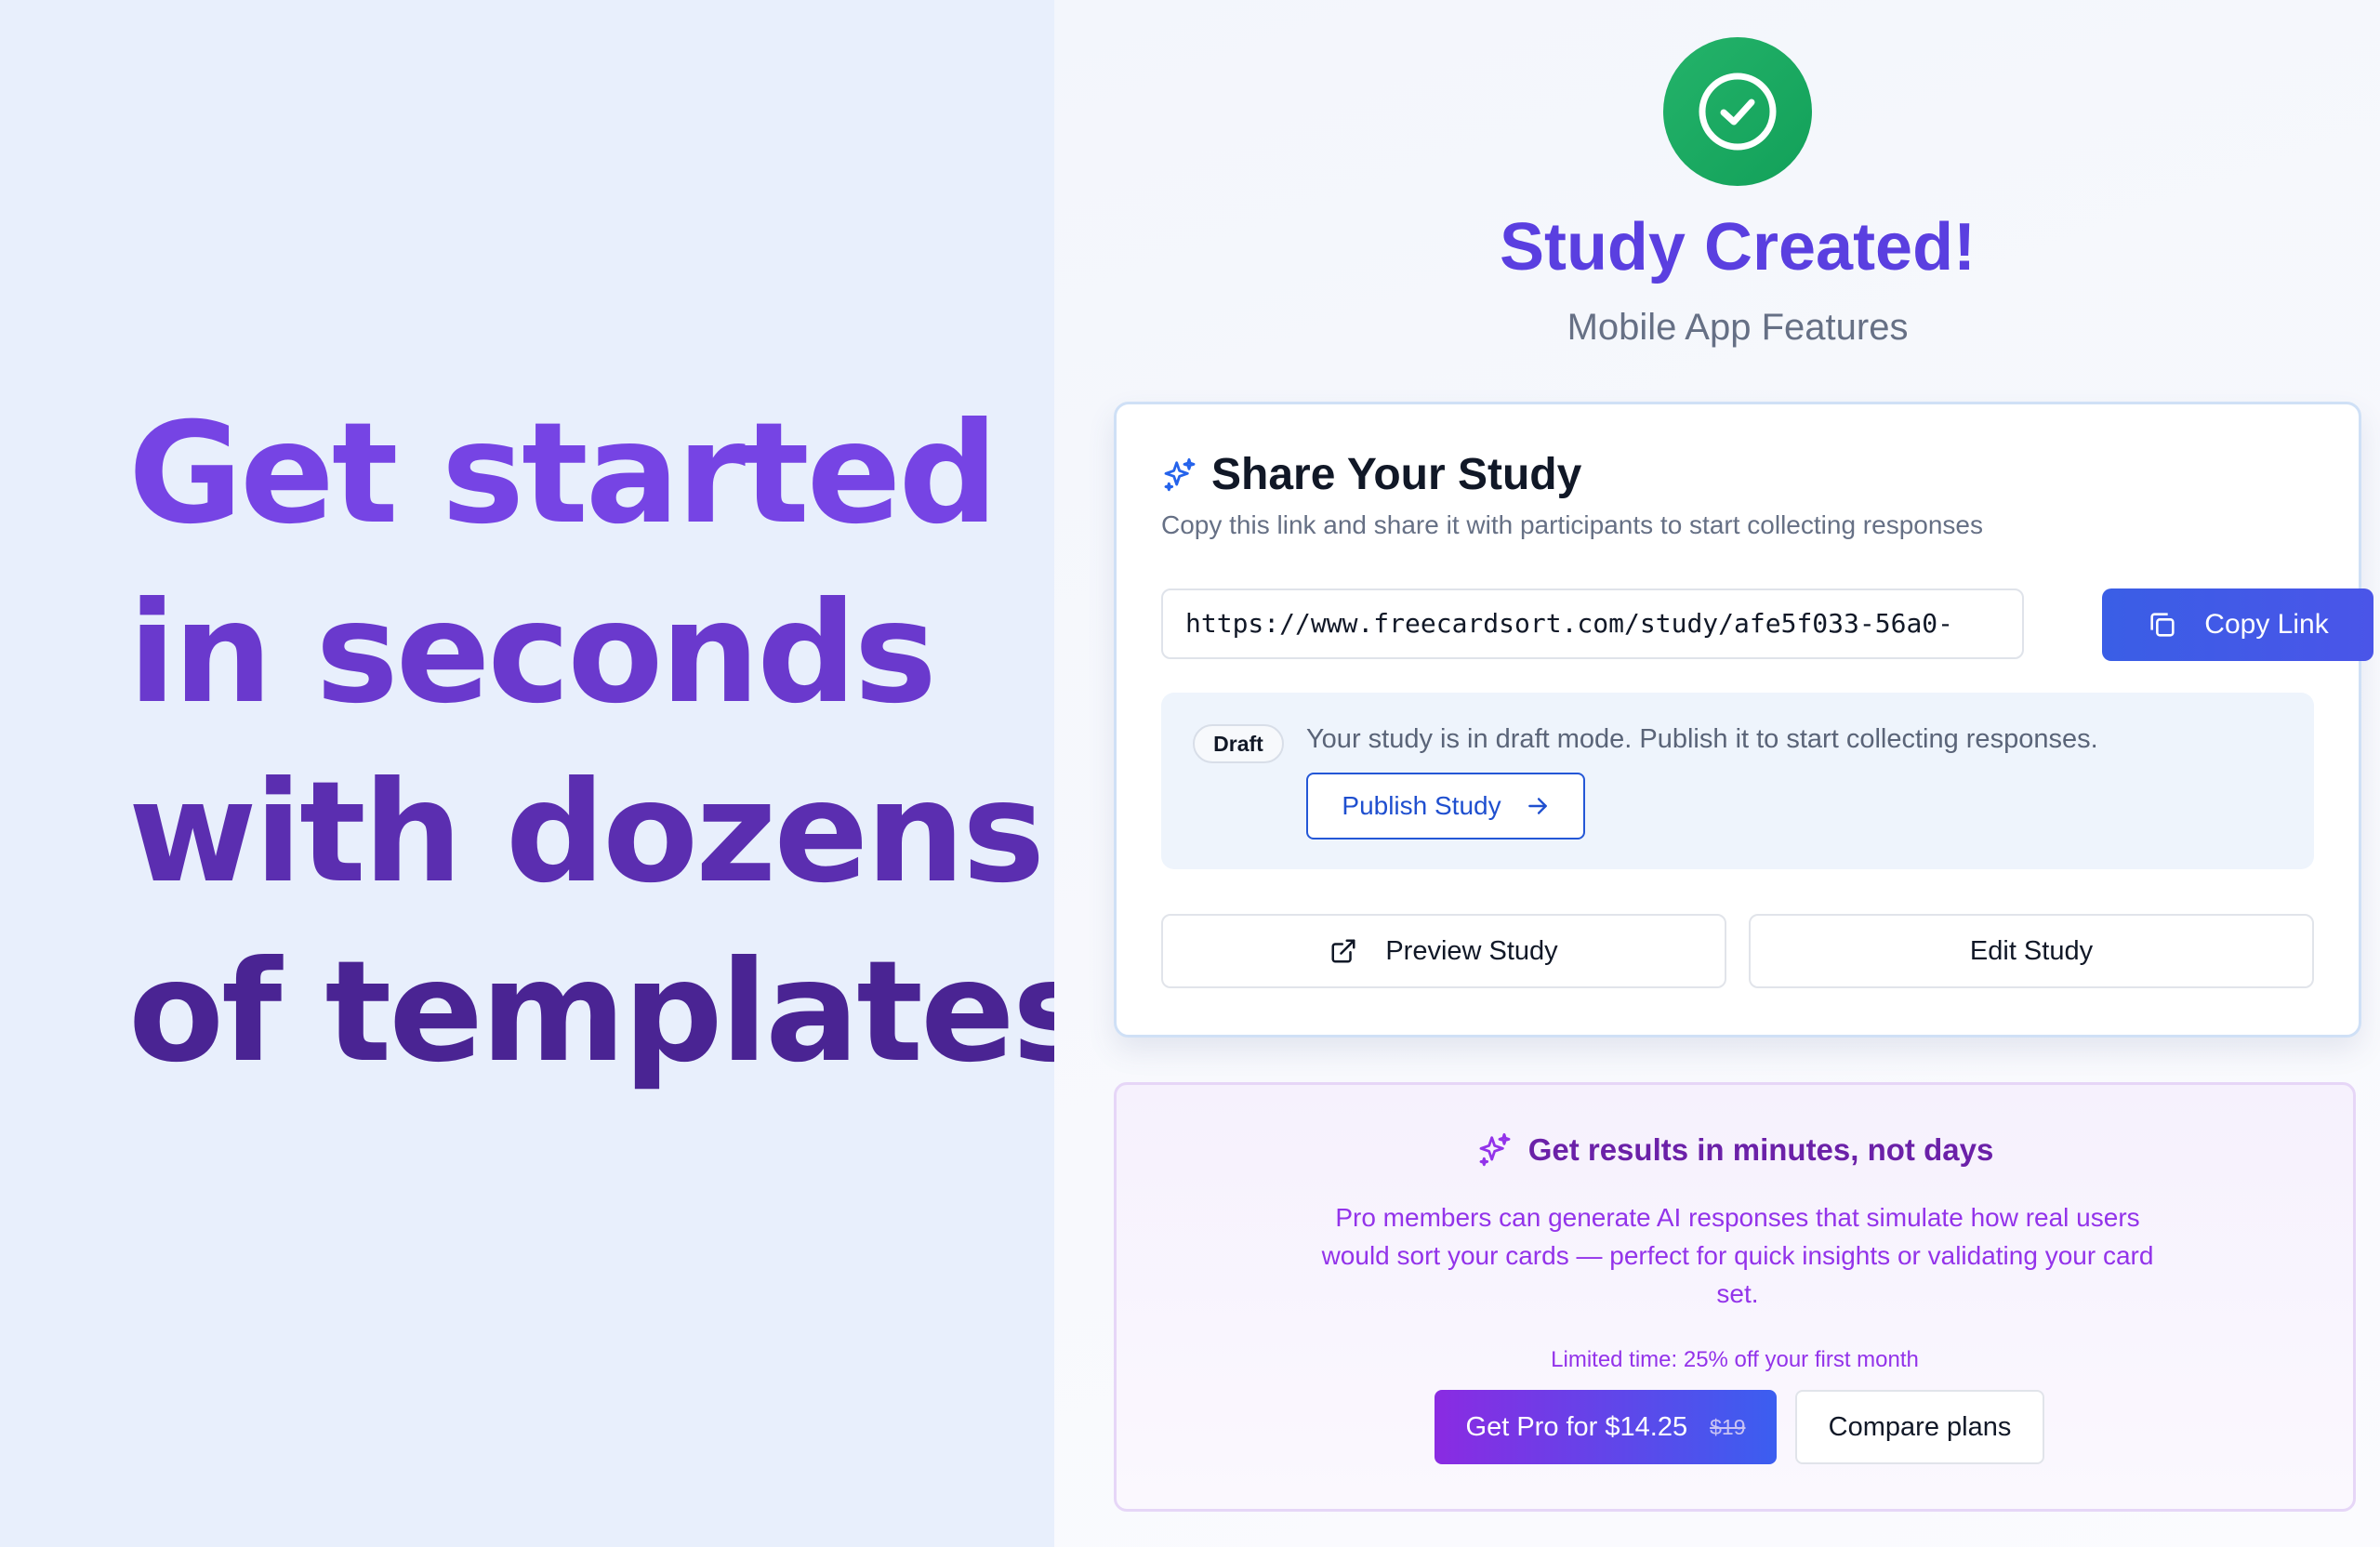 The height and width of the screenshot is (1547, 2380). I want to click on publish-study-button: Publish Study, so click(1445, 806).